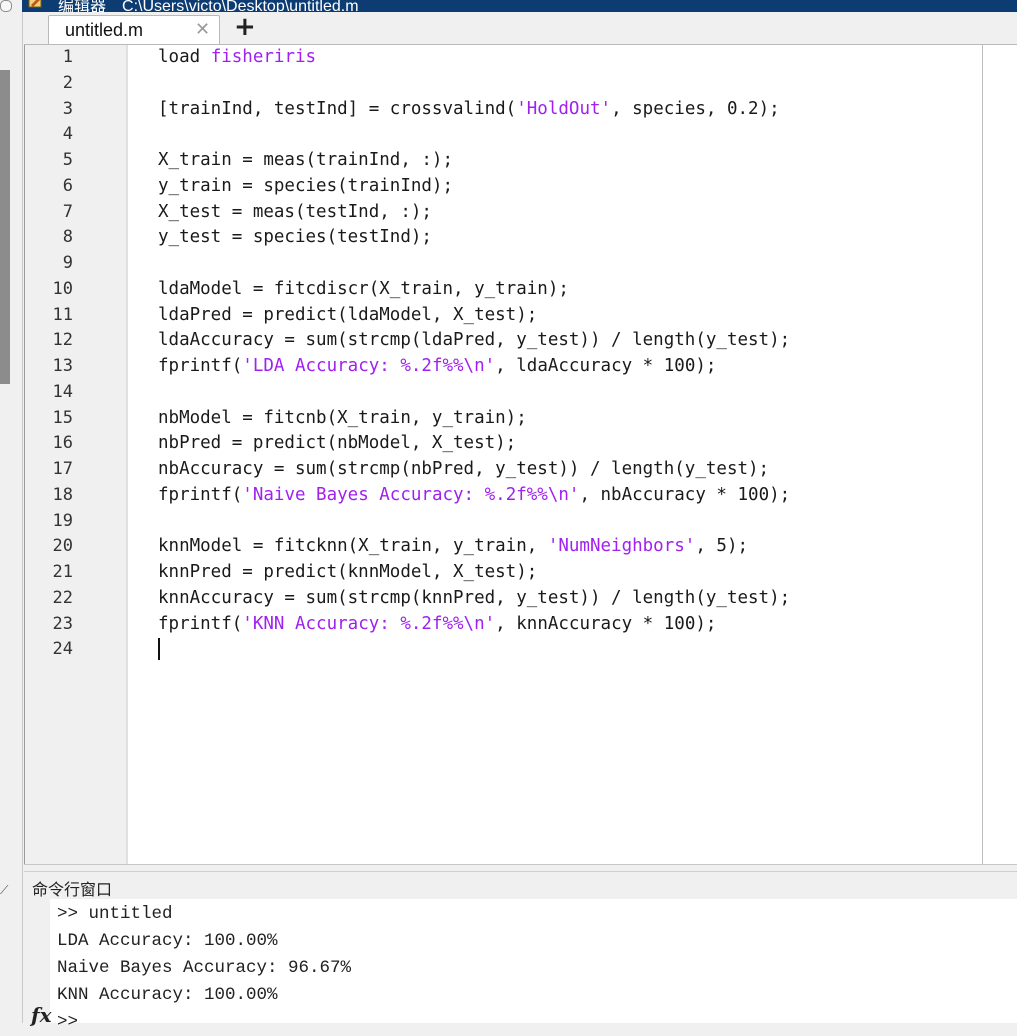 The image size is (1017, 1036). Describe the element at coordinates (62, 366) in the screenshot. I see `line-number: 13` at that location.